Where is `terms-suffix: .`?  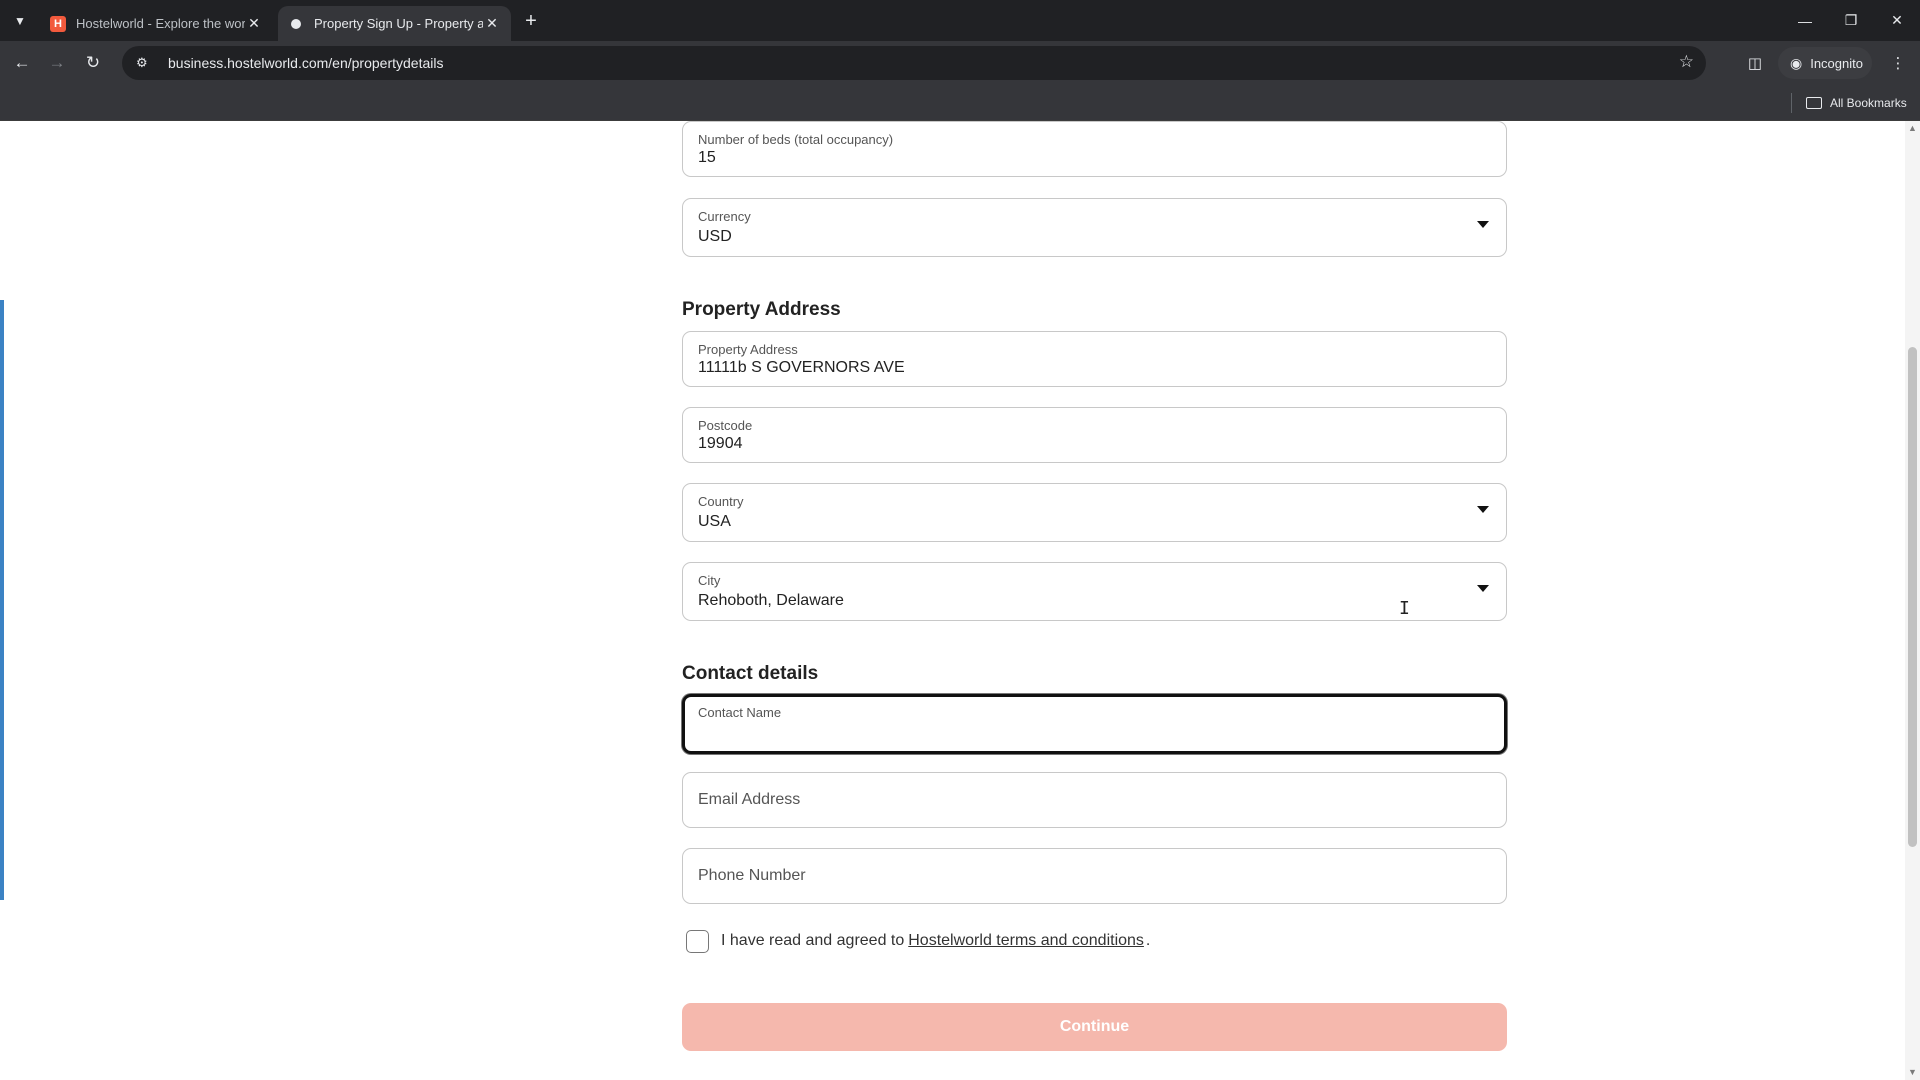 terms-suffix: . is located at coordinates (1148, 940).